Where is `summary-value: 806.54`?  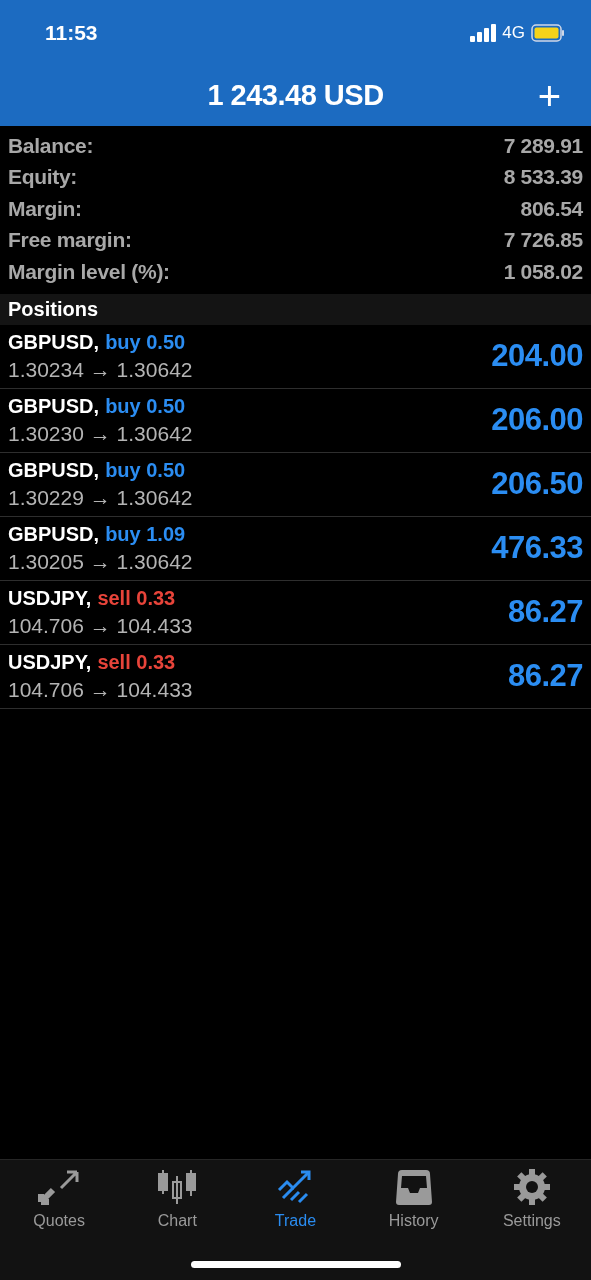
summary-value: 806.54 is located at coordinates (551, 208).